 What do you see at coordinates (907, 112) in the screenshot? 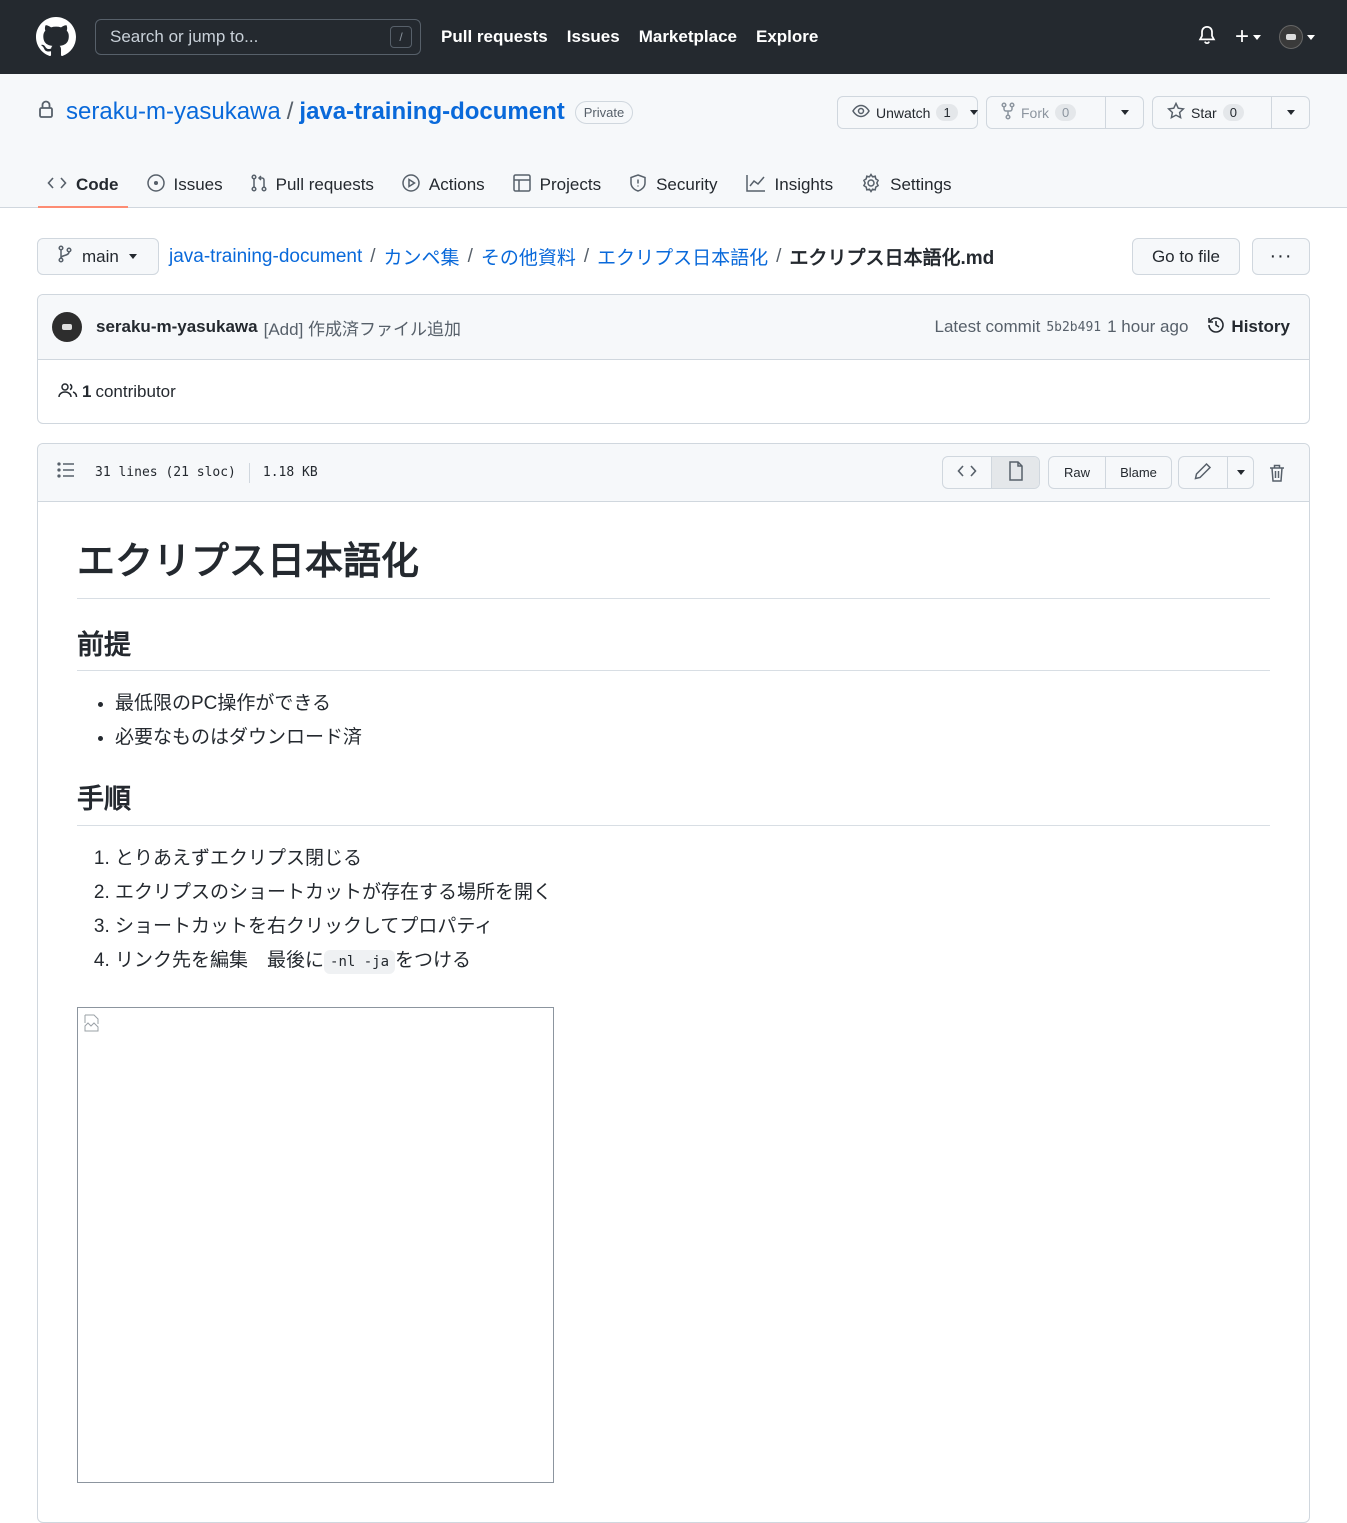
I see `unwatch-button: Unwatch 1` at bounding box center [907, 112].